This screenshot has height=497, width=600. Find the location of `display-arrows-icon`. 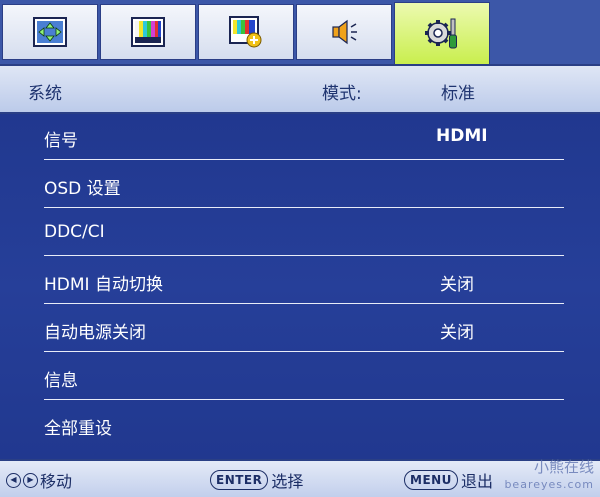

display-arrows-icon is located at coordinates (50, 32).